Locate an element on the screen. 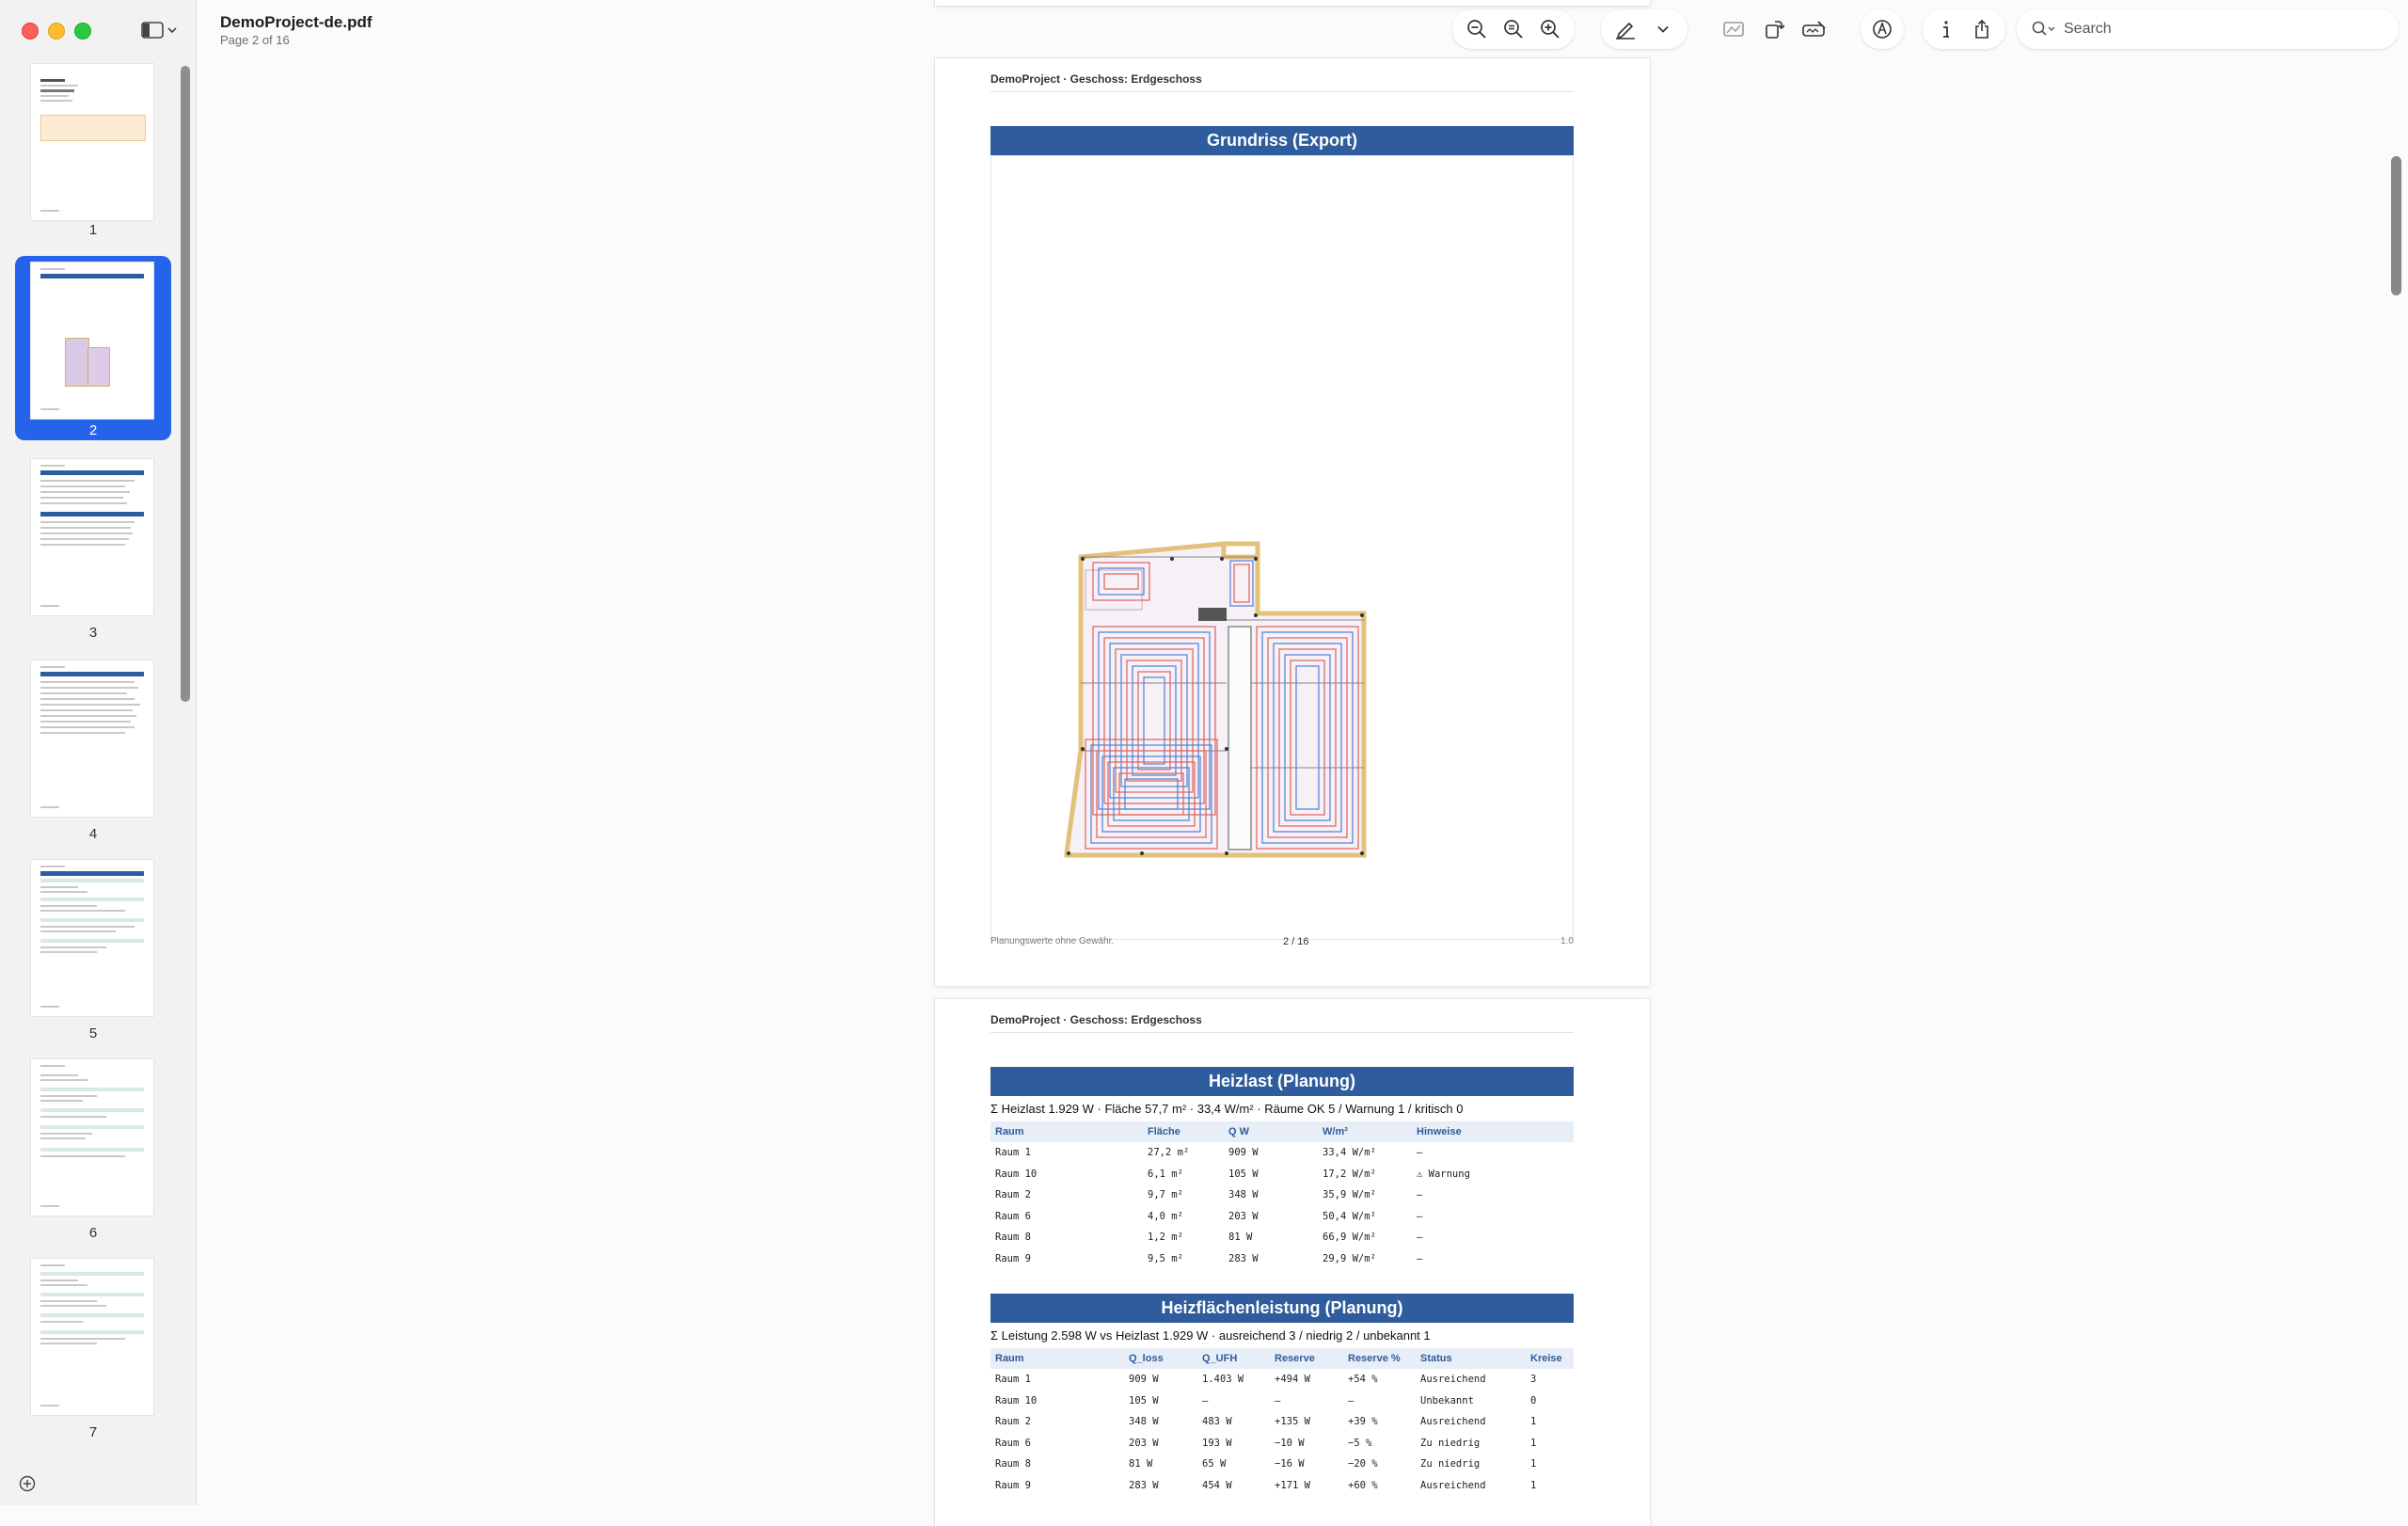 Image resolution: width=2408 pixels, height=1526 pixels. table-cell: +39 % is located at coordinates (1363, 1422).